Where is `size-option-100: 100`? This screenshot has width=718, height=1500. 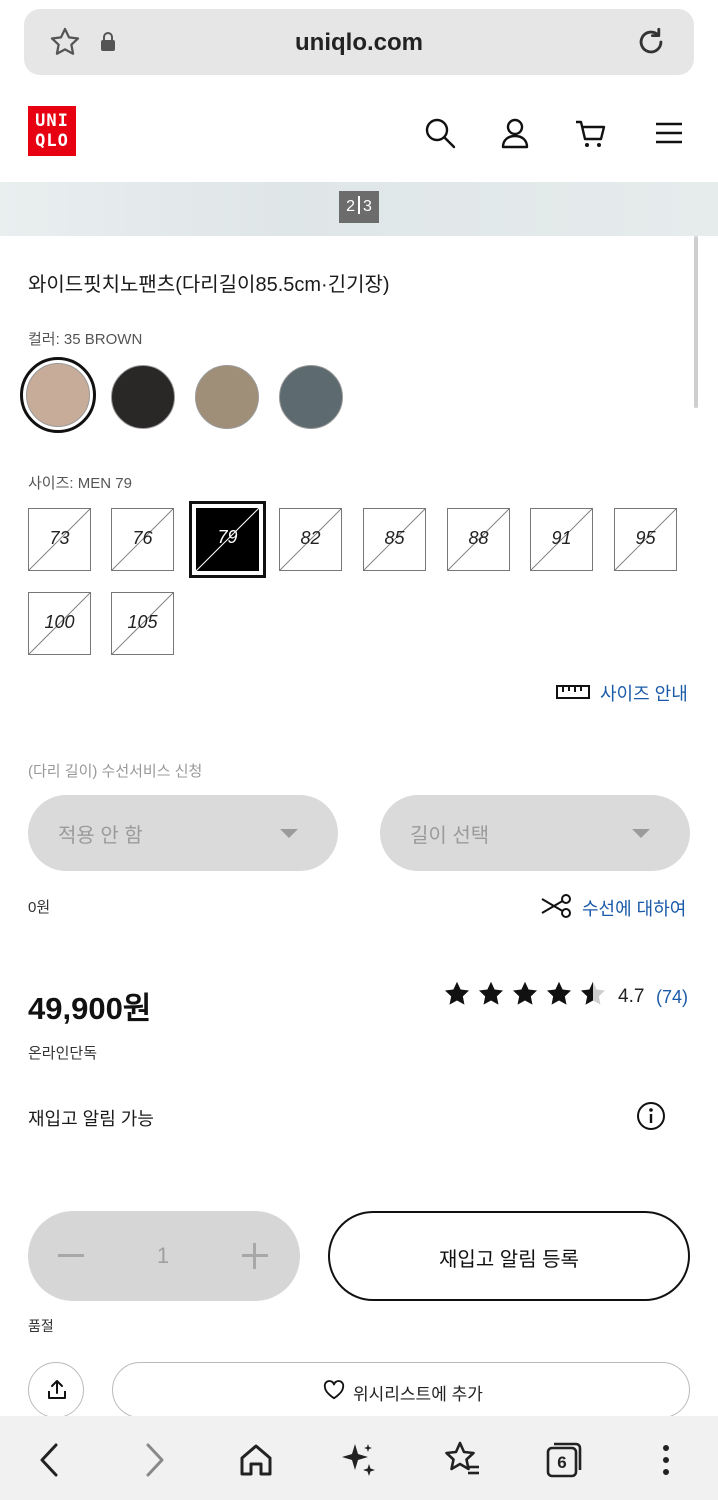 size-option-100: 100 is located at coordinates (59, 623).